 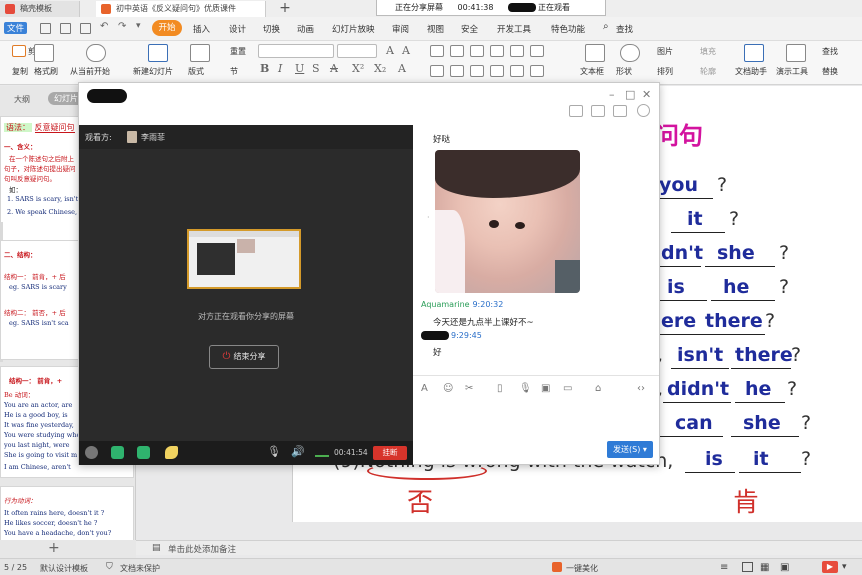 I want to click on menu-search: 查找, so click(x=624, y=29).